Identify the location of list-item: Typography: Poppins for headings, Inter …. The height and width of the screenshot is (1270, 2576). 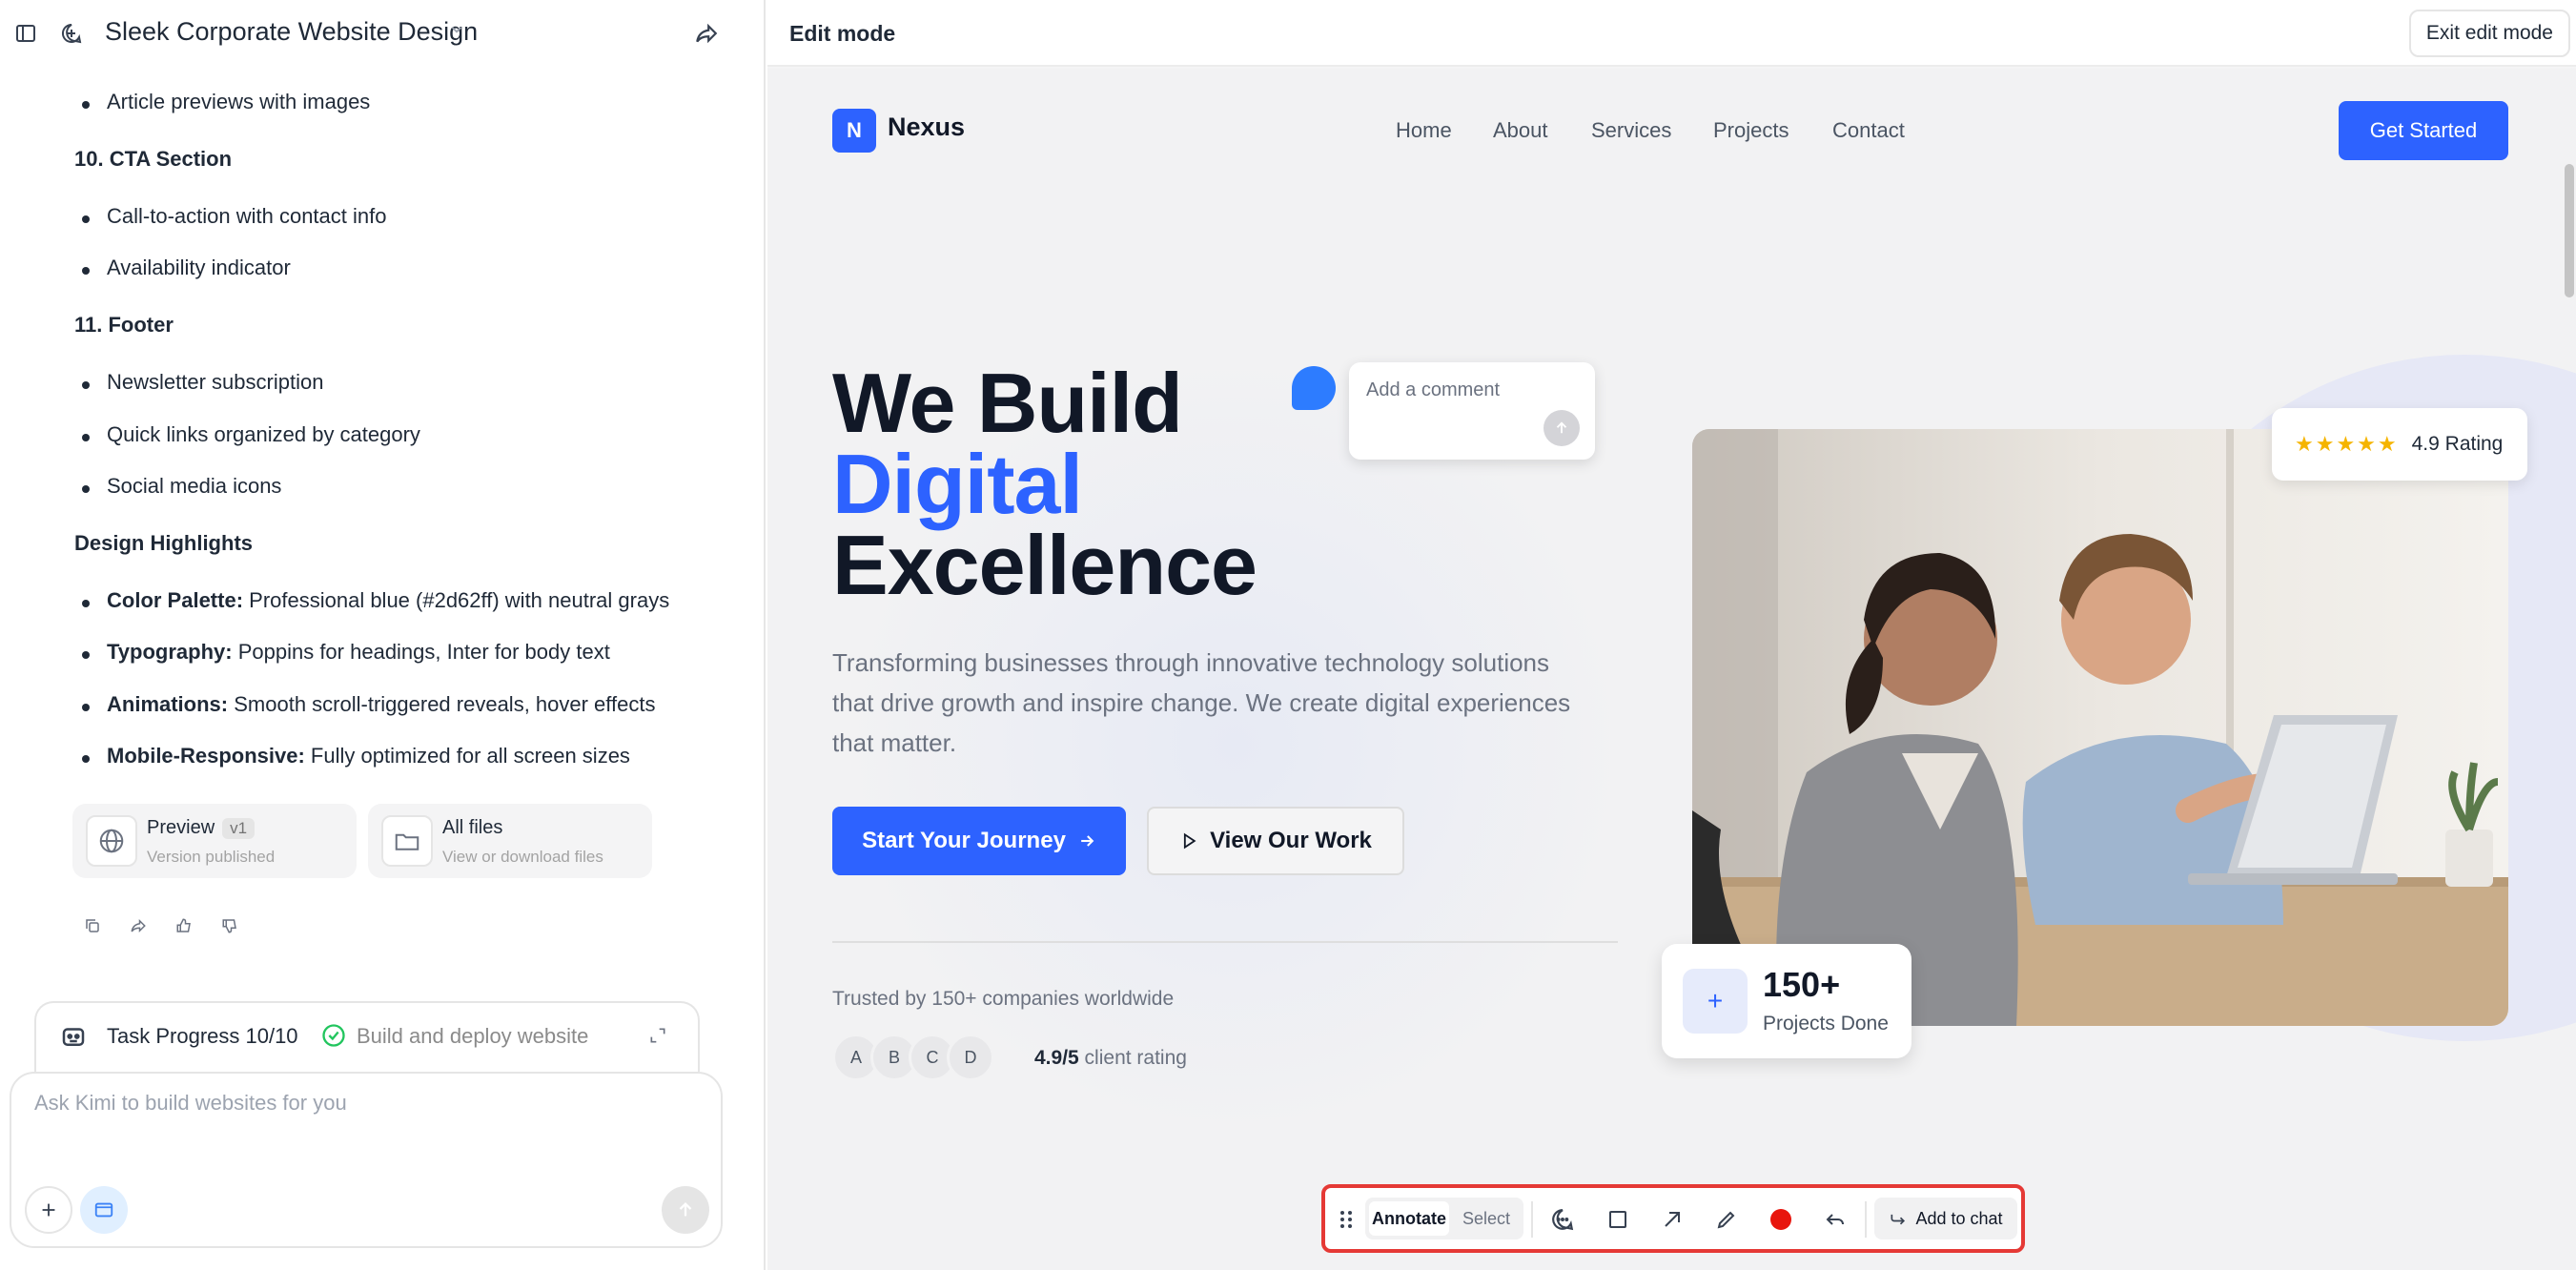
(346, 652).